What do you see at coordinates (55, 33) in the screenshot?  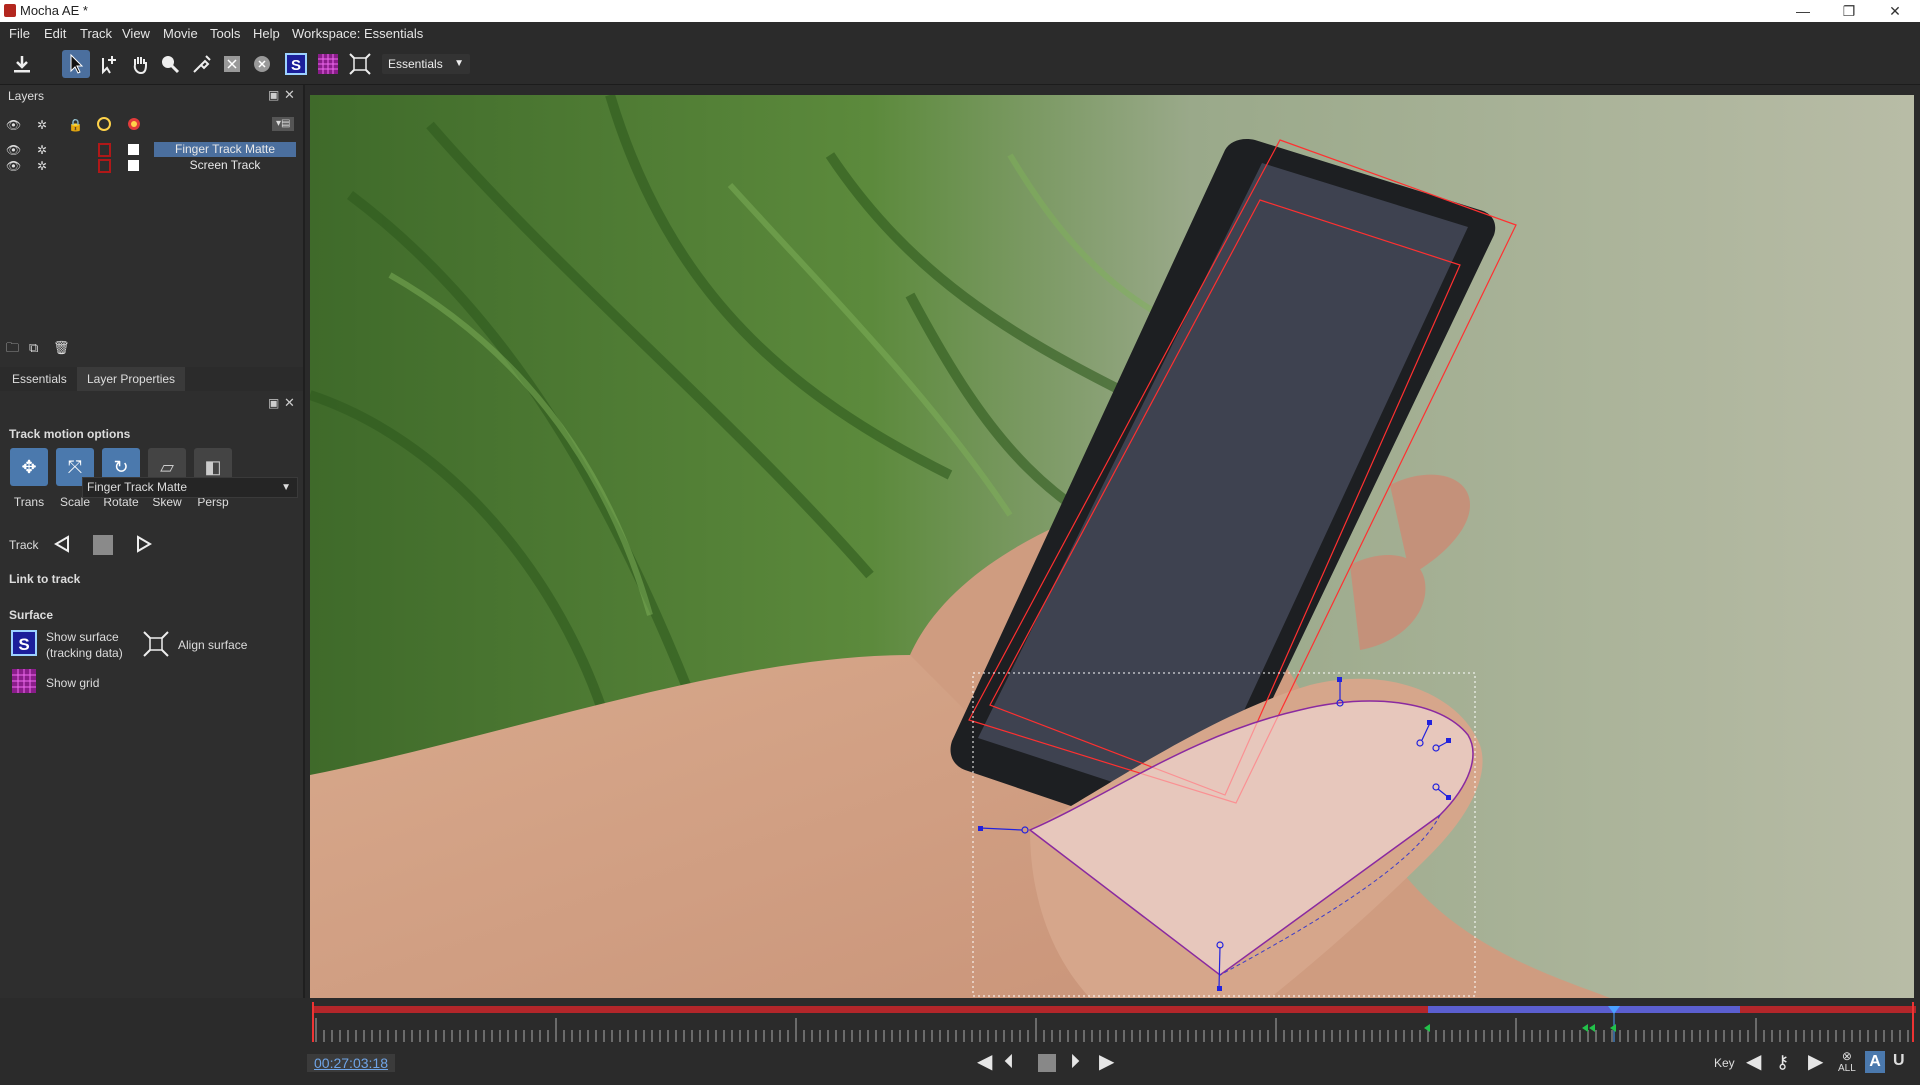 I see `menu-edit: Edit` at bounding box center [55, 33].